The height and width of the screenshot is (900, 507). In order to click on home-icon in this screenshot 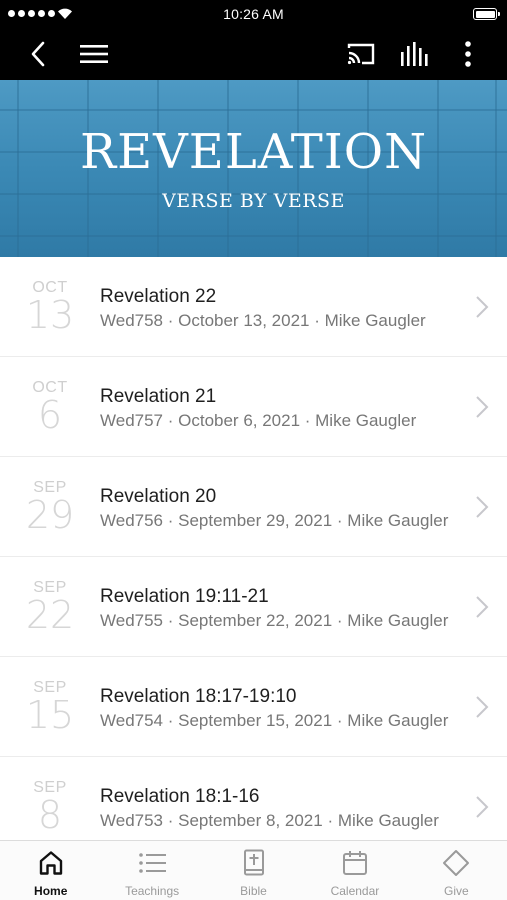, I will do `click(51, 863)`.